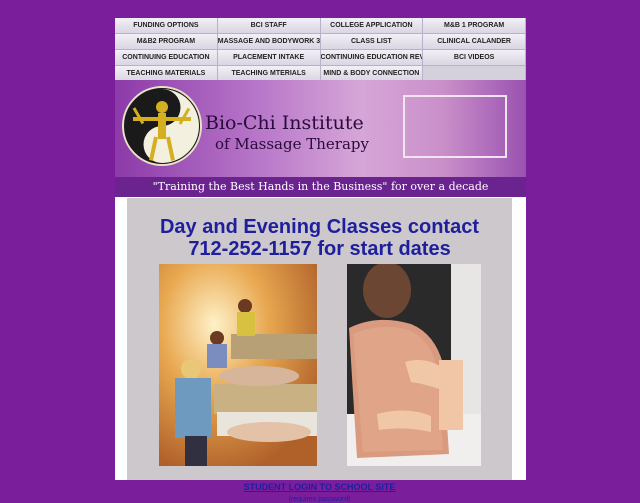  Describe the element at coordinates (166, 26) in the screenshot. I see `nav-funding-options: FUNDING OPTIONS` at that location.